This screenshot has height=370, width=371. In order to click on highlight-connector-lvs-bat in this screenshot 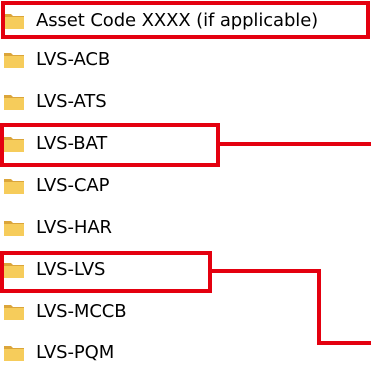, I will do `click(295, 144)`.